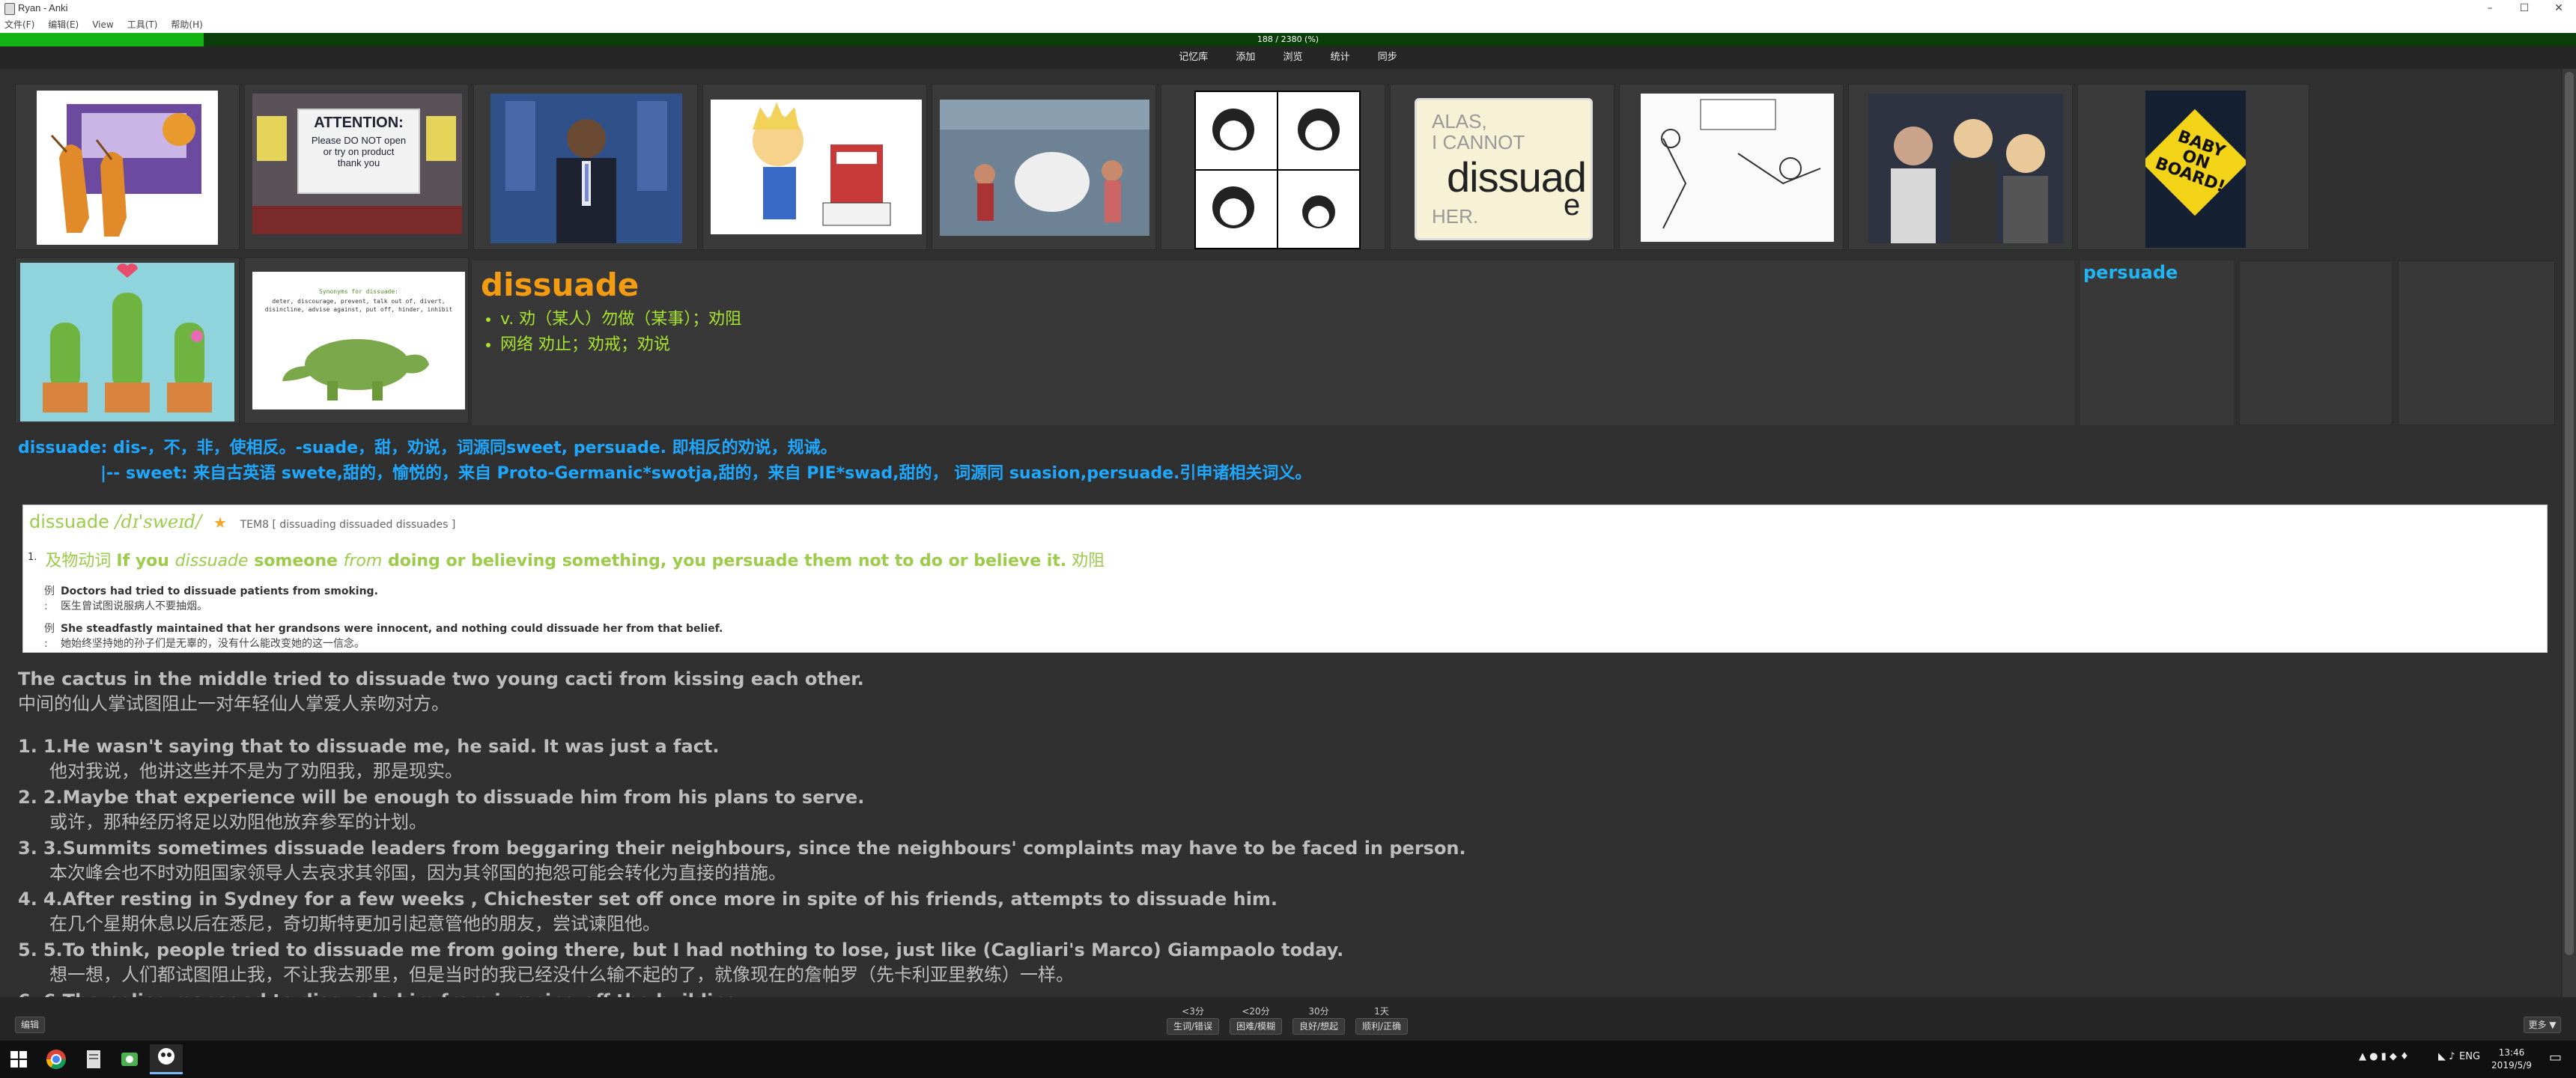 The height and width of the screenshot is (1078, 2576). Describe the element at coordinates (1340, 57) in the screenshot. I see `nav-stats: 统计` at that location.